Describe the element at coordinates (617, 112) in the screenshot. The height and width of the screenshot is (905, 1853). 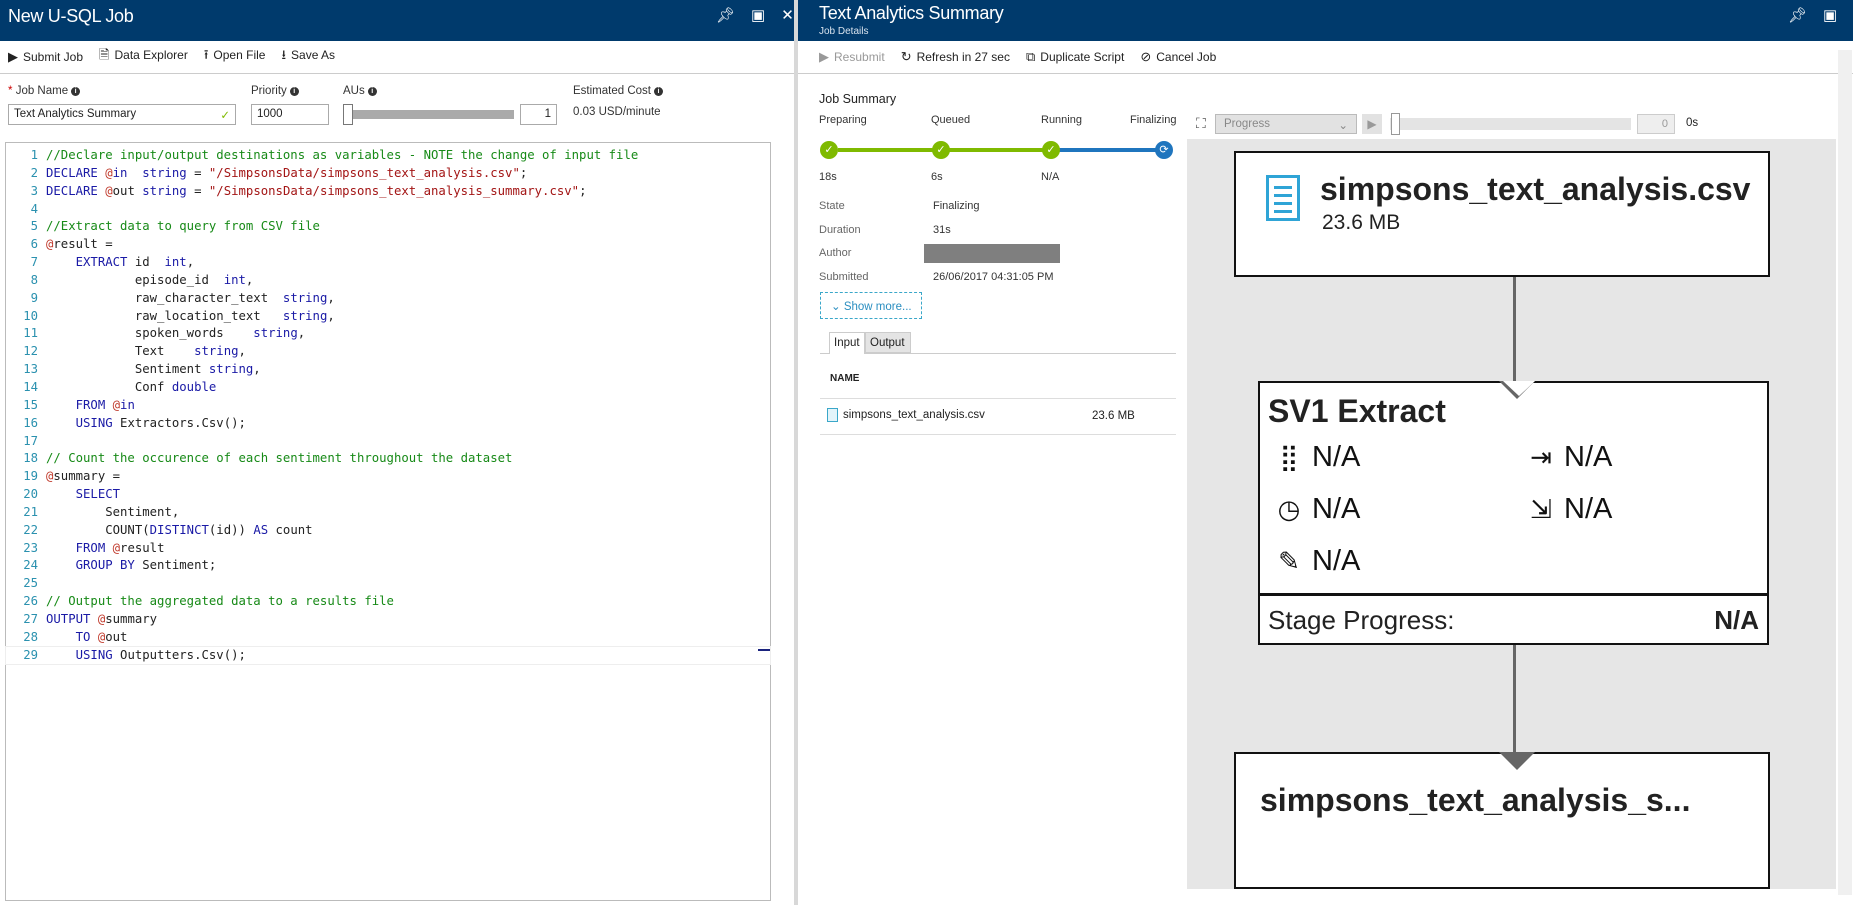
I see `estimated-cost-value: 0.03 USD/minute` at that location.